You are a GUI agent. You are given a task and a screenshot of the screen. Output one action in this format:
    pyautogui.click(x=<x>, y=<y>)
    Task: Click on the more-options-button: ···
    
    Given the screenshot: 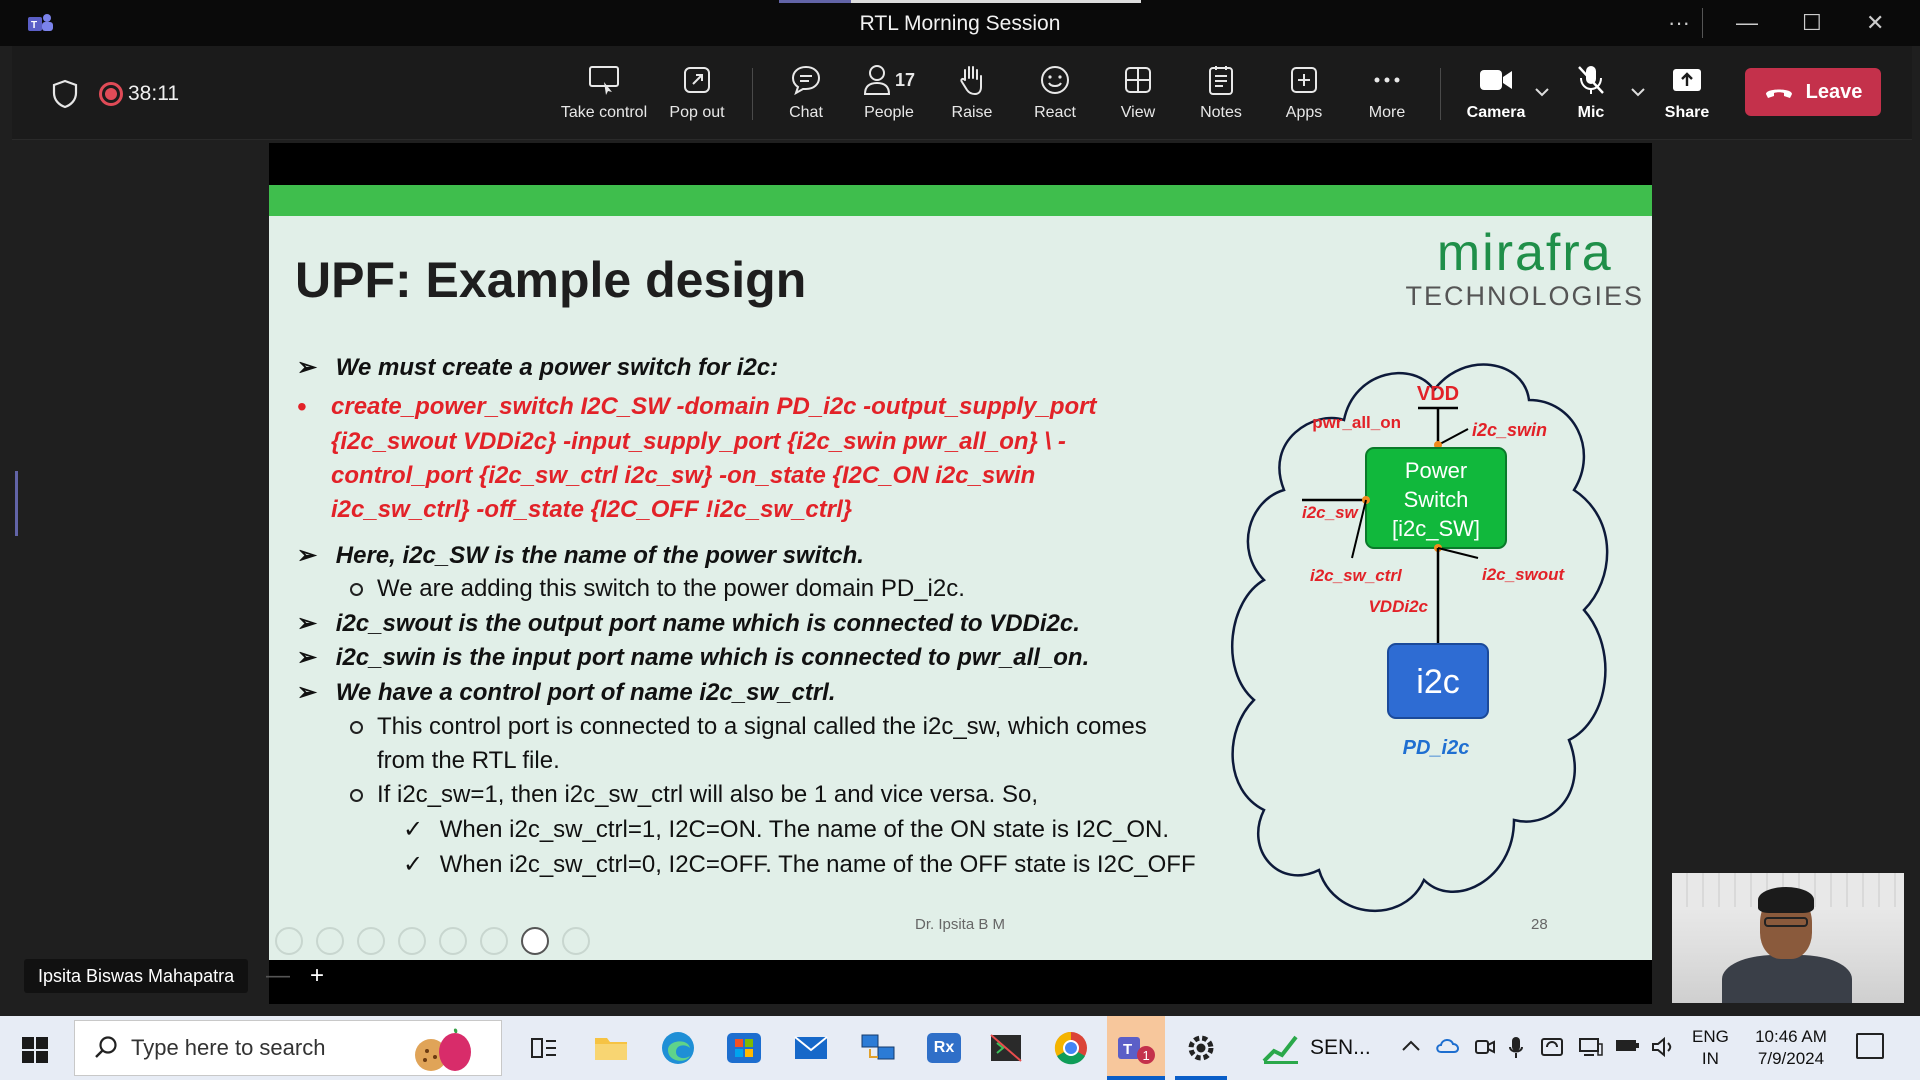 What is the action you would take?
    pyautogui.click(x=1679, y=23)
    